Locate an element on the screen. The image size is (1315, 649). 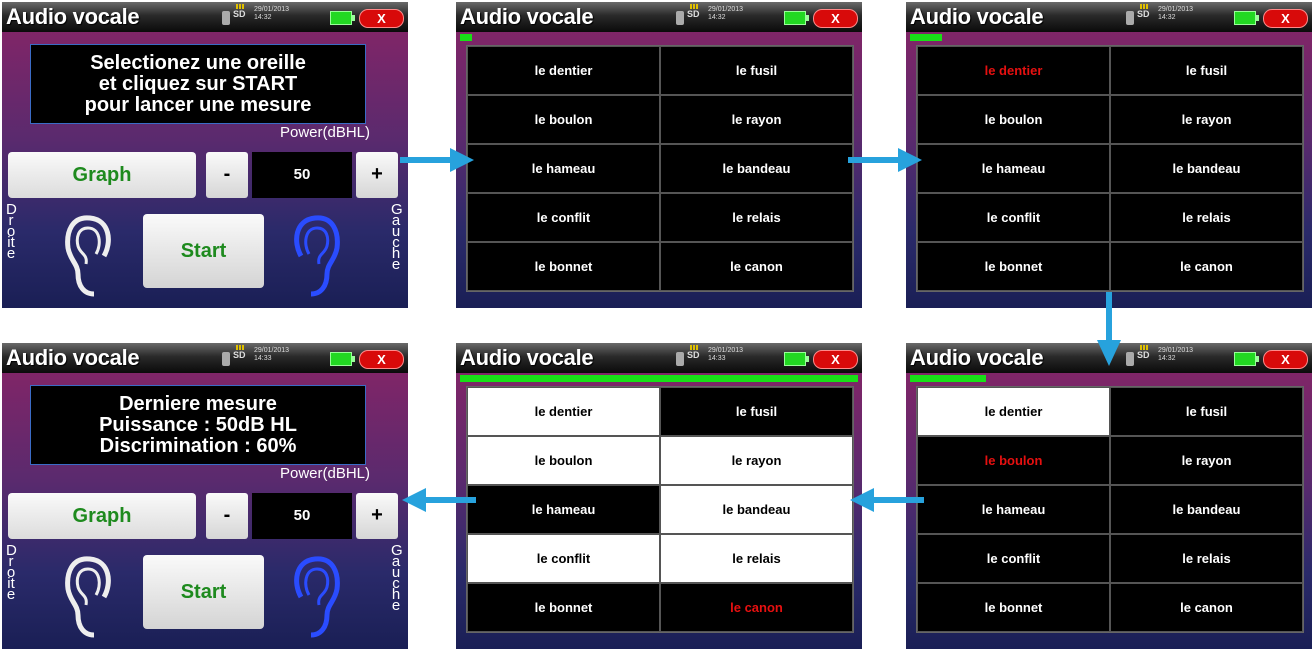
word-cell-active: le dentier is located at coordinates (1013, 70).